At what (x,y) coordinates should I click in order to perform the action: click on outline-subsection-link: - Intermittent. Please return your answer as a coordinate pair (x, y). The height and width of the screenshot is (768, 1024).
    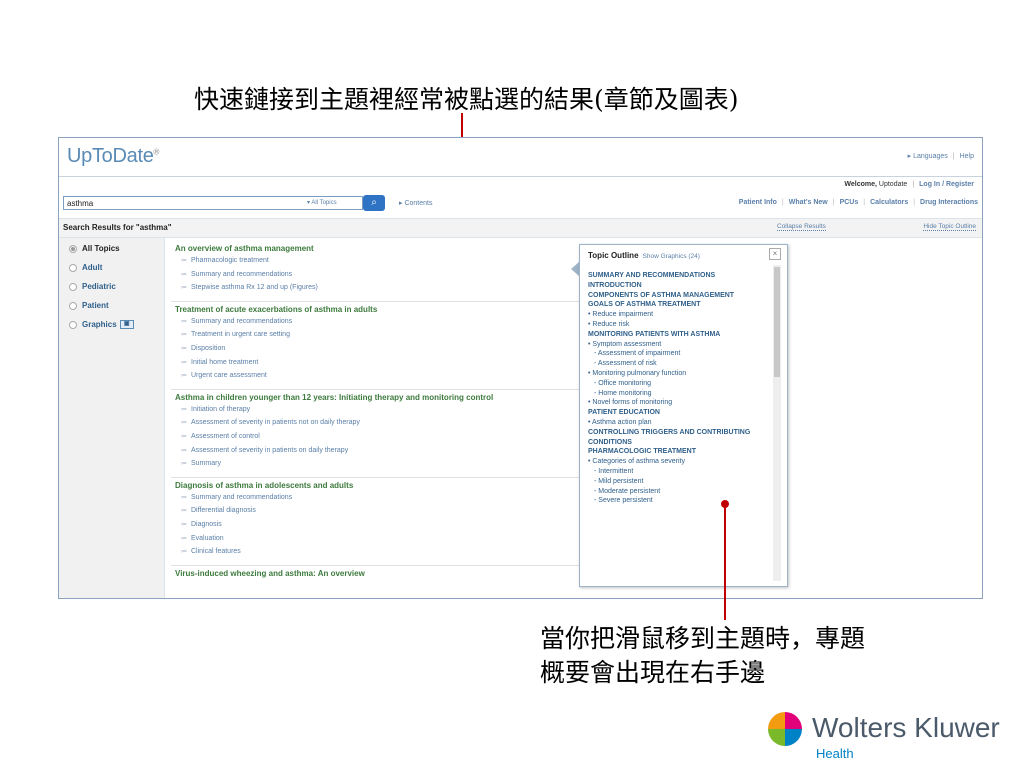
    Looking at the image, I should click on (678, 472).